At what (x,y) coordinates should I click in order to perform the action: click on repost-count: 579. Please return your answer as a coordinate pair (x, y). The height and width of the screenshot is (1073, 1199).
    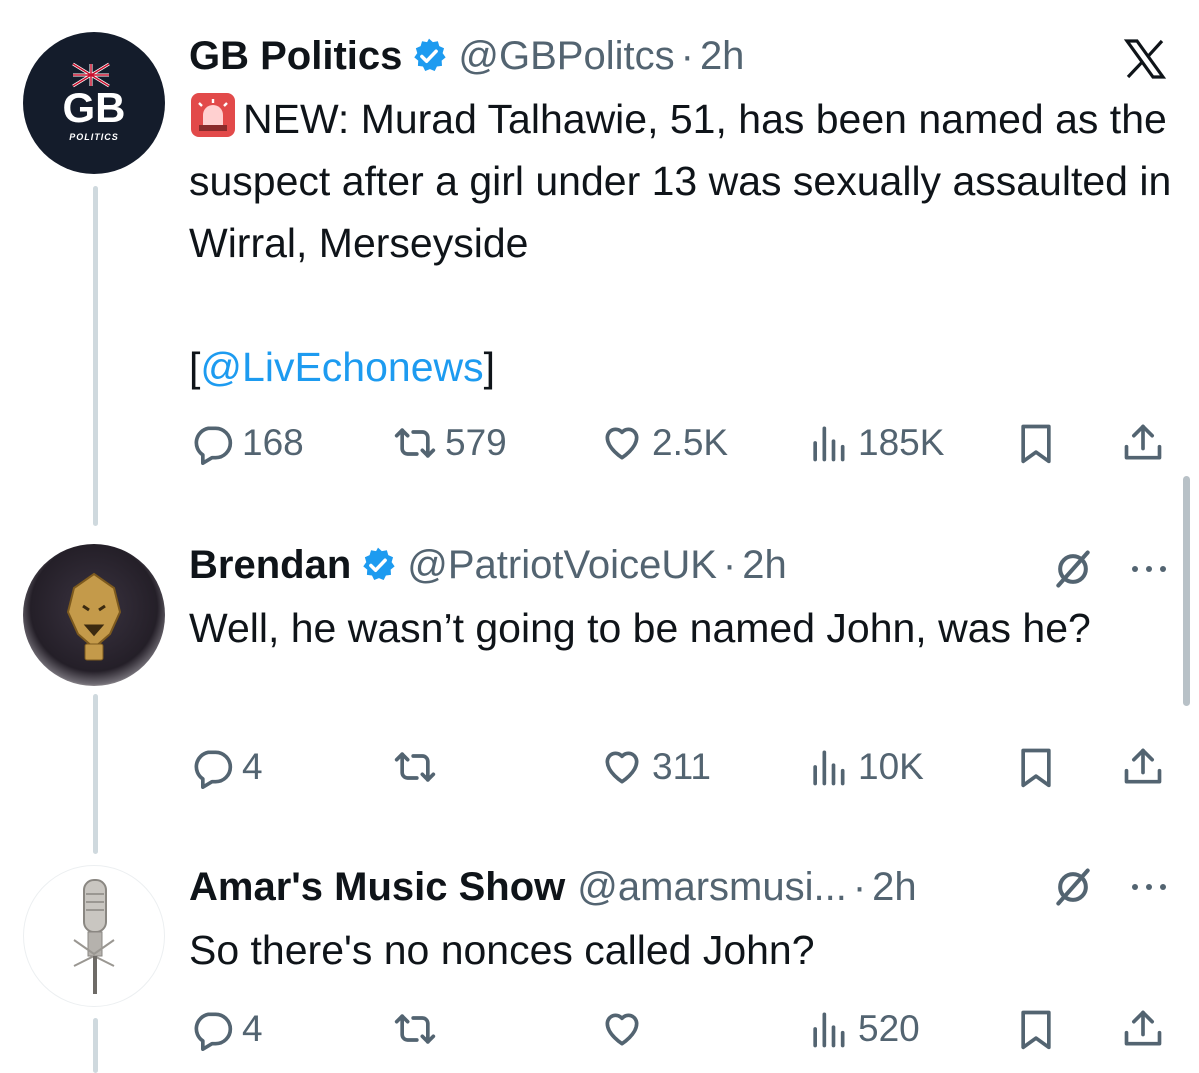
    Looking at the image, I should click on (476, 442).